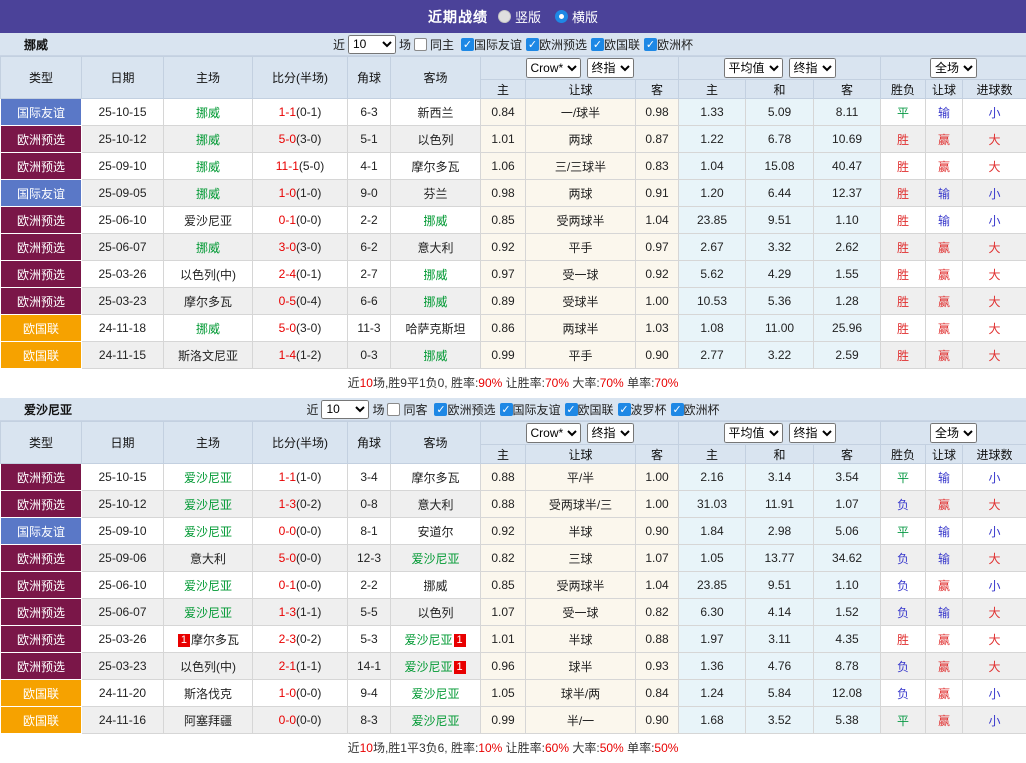  Describe the element at coordinates (712, 89) in the screenshot. I see `col-header-avg-home: 主` at that location.